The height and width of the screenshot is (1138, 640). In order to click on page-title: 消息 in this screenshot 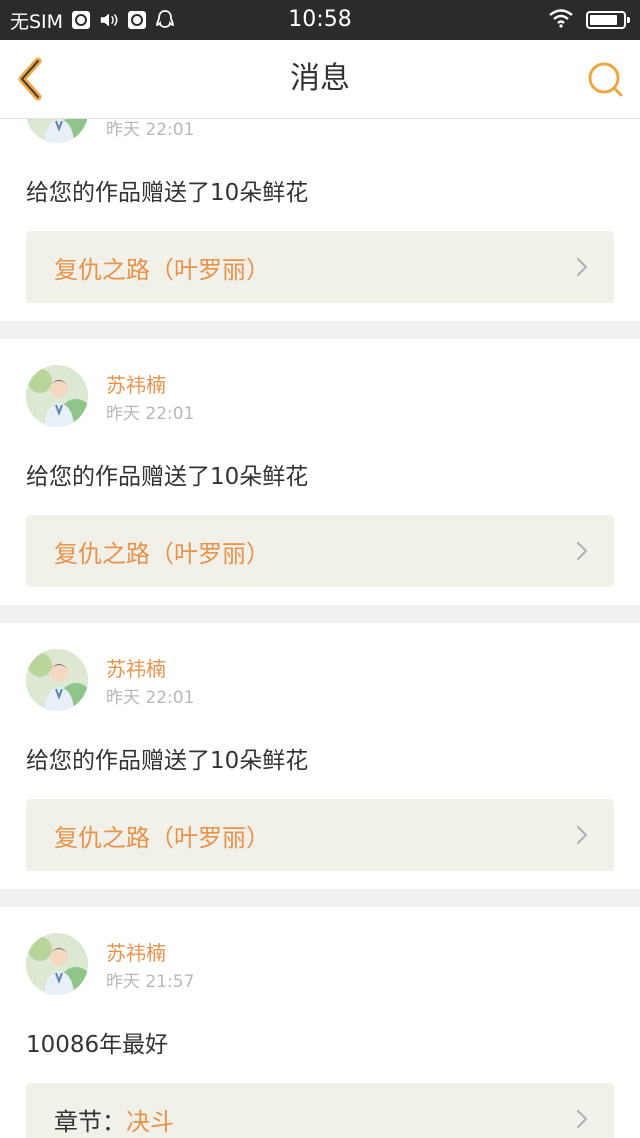, I will do `click(320, 78)`.